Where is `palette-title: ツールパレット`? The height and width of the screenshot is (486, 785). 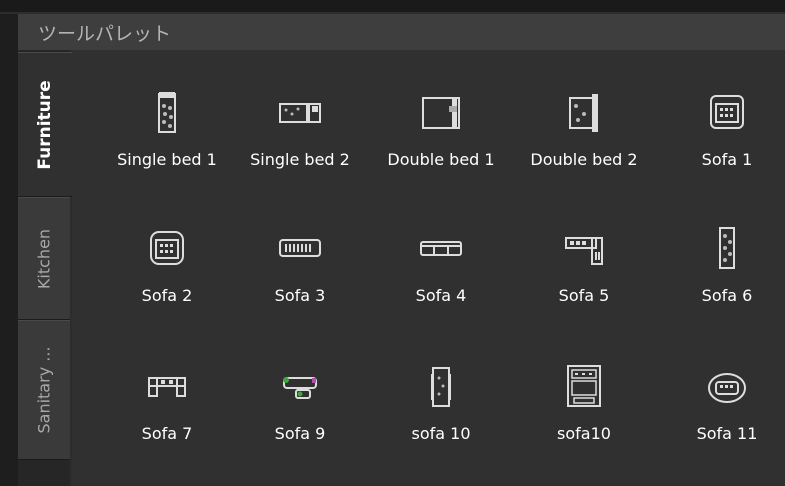 palette-title: ツールパレット is located at coordinates (105, 34).